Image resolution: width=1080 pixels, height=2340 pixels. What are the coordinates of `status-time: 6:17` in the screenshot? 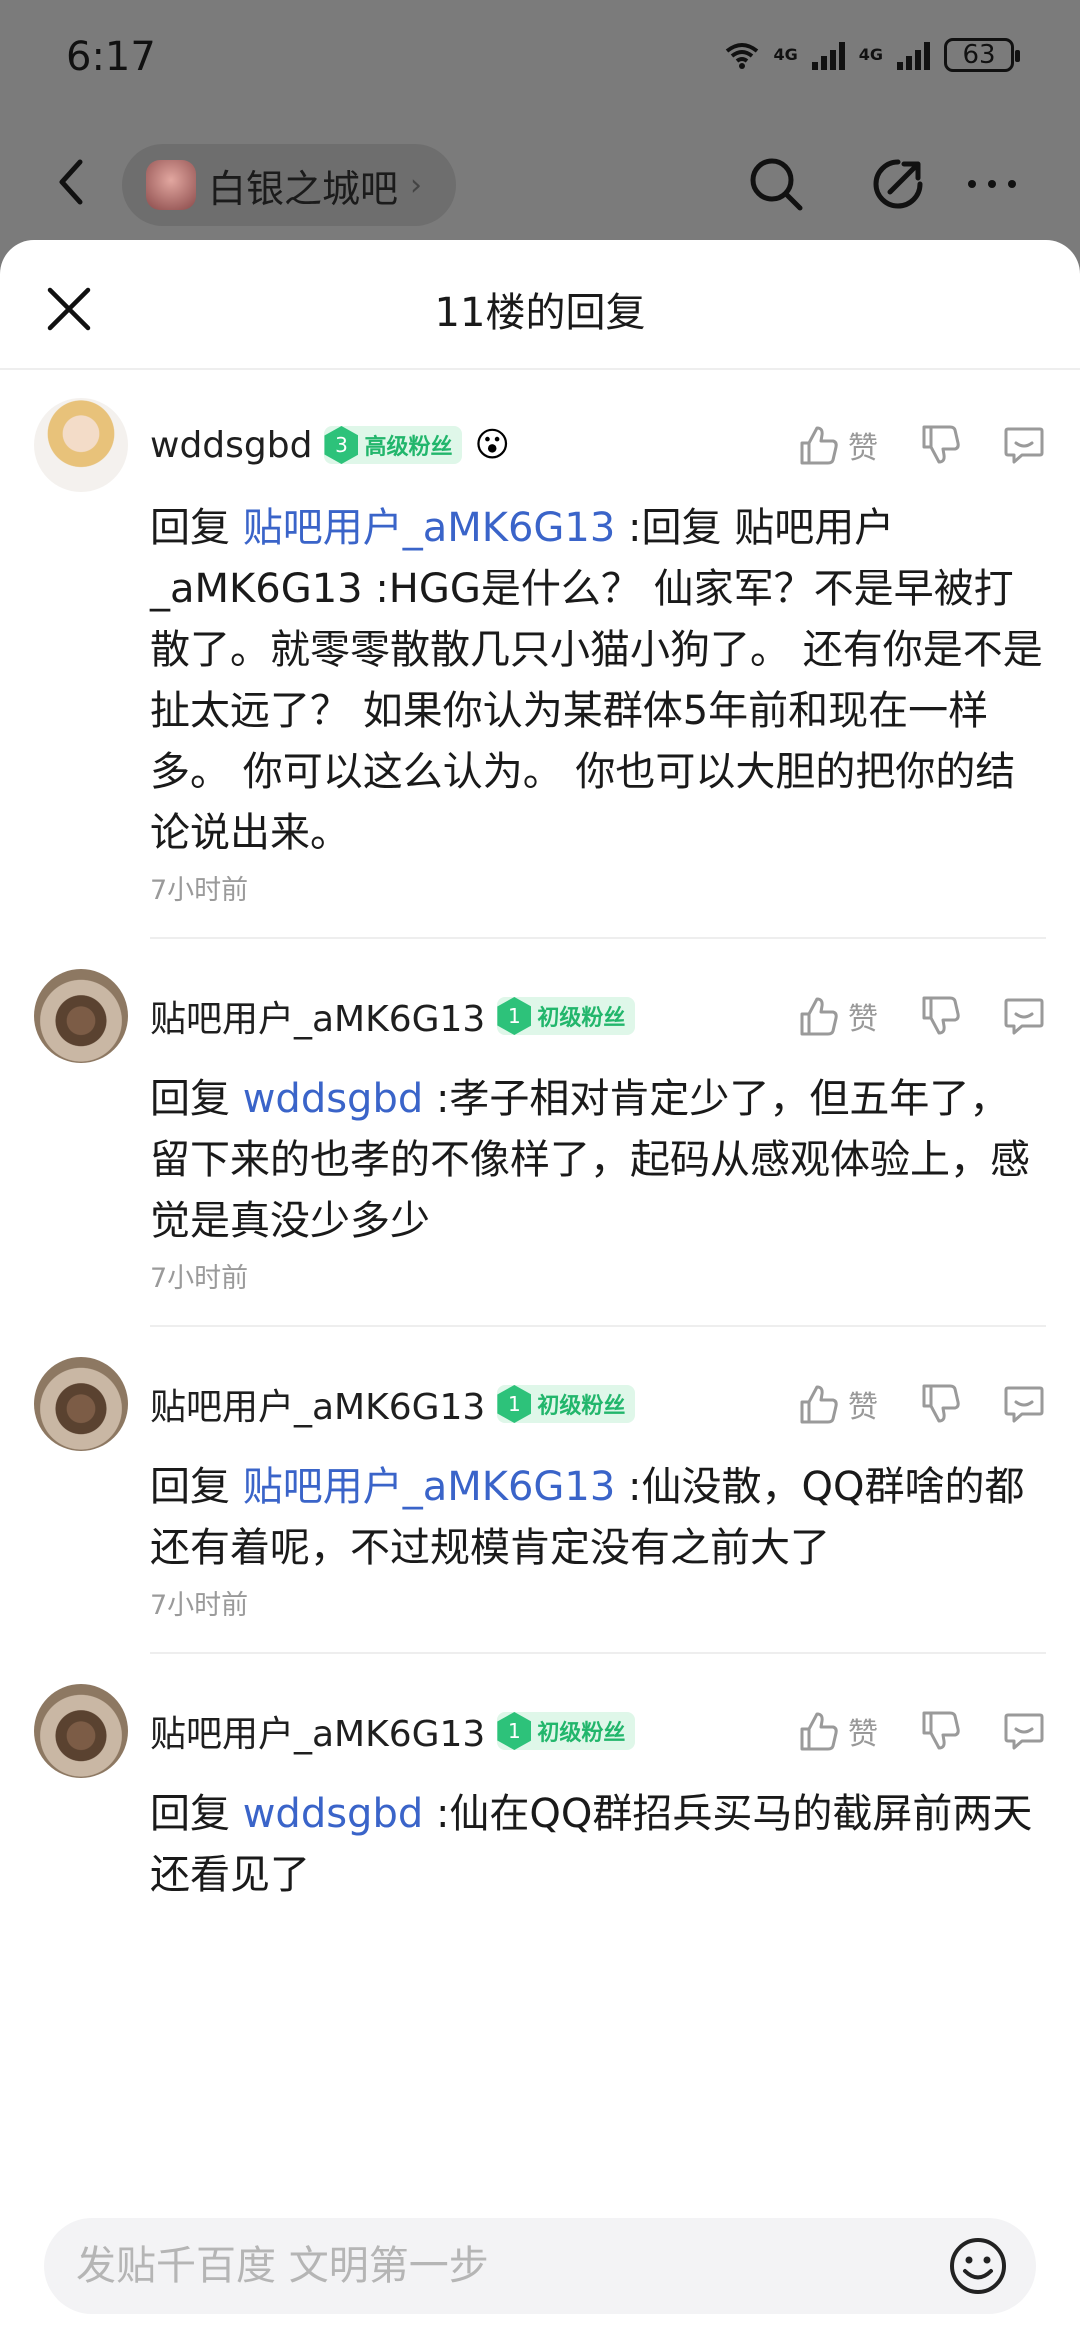 It's located at (111, 57).